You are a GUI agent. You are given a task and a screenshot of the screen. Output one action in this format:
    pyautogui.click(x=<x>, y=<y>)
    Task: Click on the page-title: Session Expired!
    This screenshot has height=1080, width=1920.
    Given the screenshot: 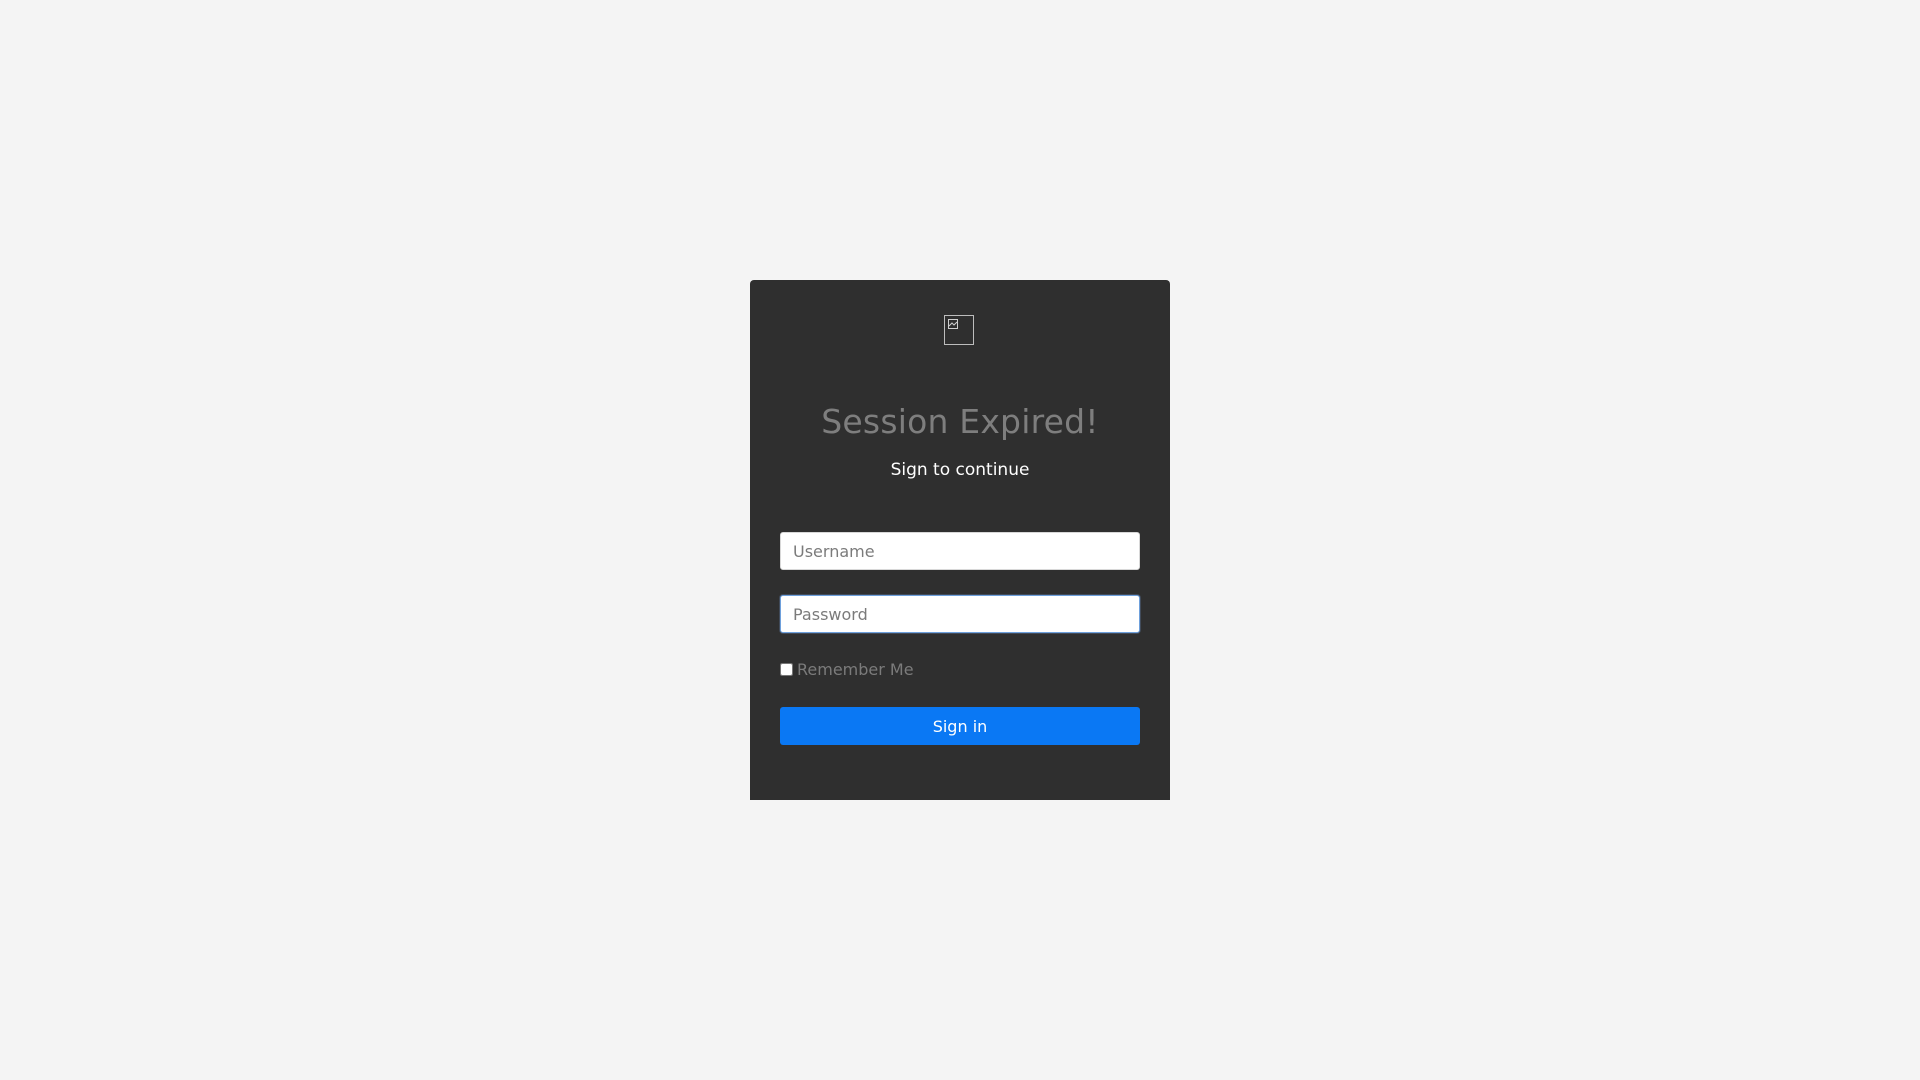 What is the action you would take?
    pyautogui.click(x=960, y=421)
    